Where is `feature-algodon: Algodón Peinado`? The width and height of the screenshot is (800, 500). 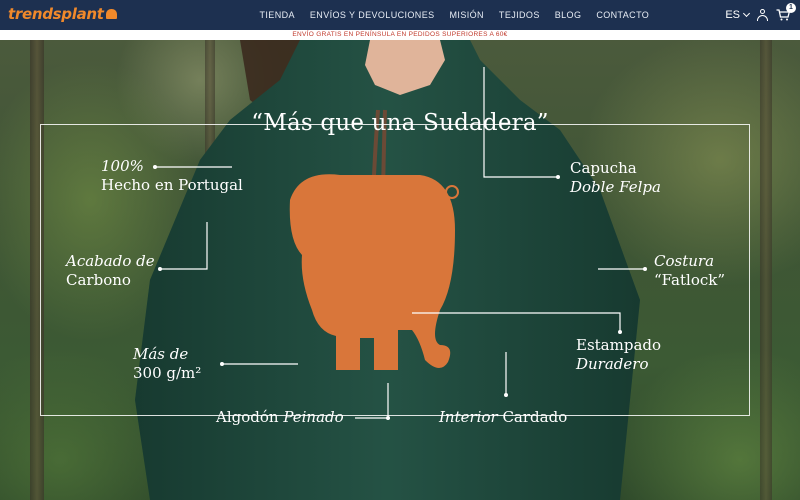 feature-algodon: Algodón Peinado is located at coordinates (280, 417).